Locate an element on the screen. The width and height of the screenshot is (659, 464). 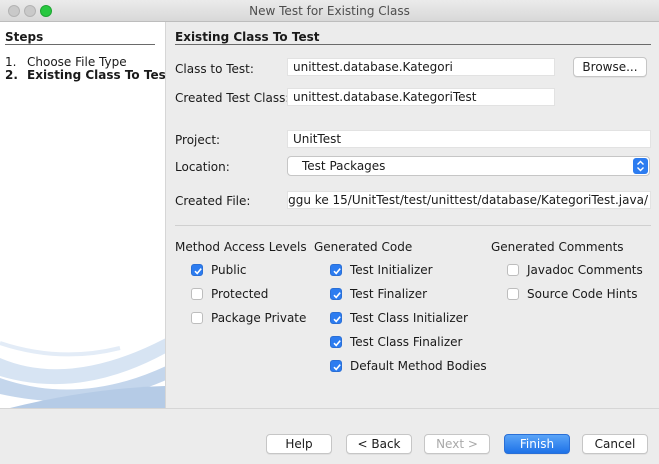
finish-button: Finish is located at coordinates (537, 444).